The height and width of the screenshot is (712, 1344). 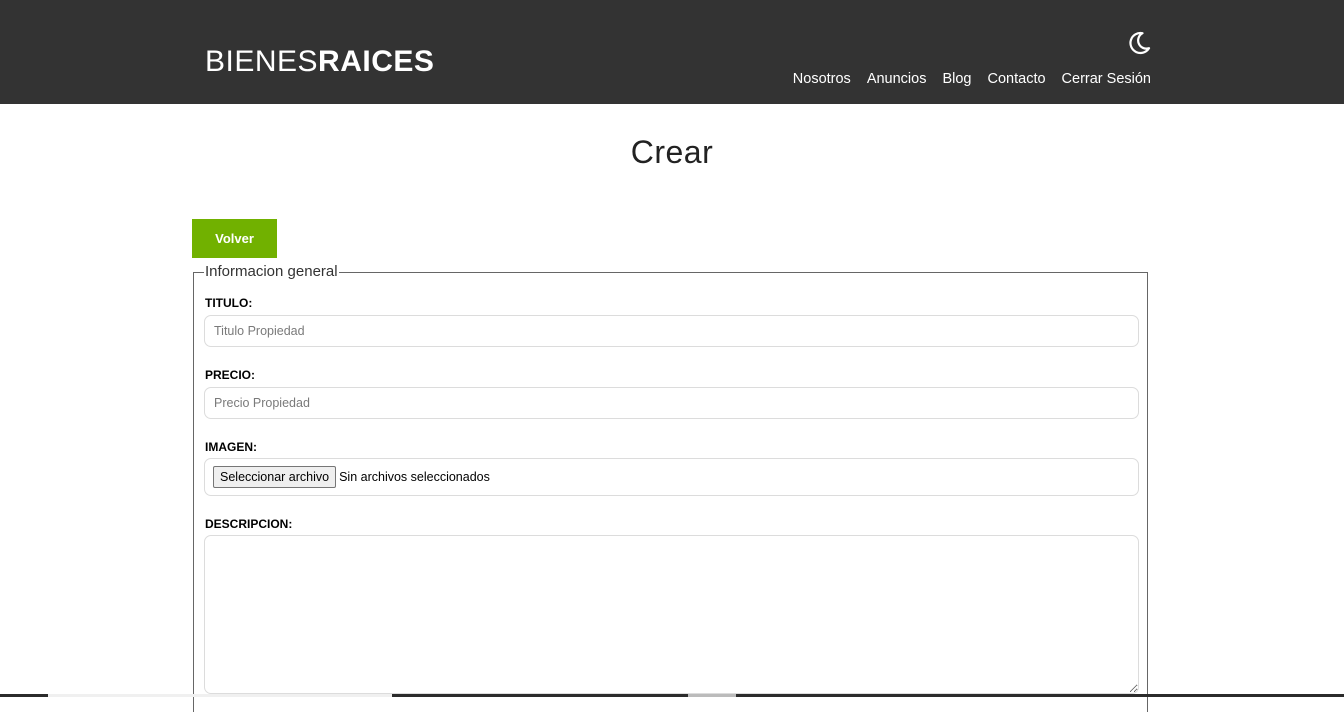 What do you see at coordinates (231, 447) in the screenshot?
I see `imagen-label: IMAGEN:` at bounding box center [231, 447].